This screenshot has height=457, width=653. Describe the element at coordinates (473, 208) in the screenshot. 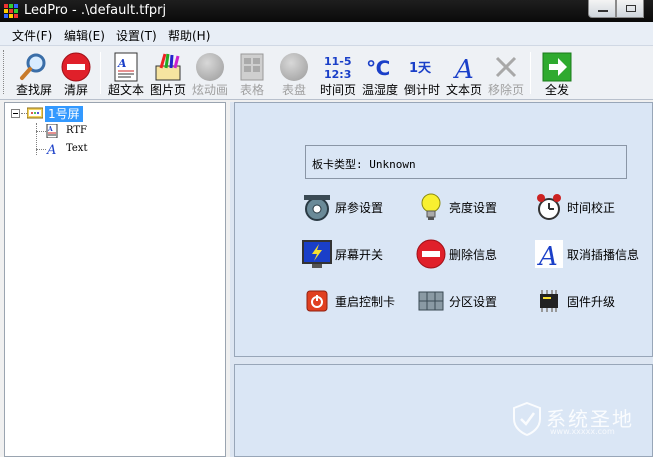

I see `brightness-label: 亮度设置` at that location.